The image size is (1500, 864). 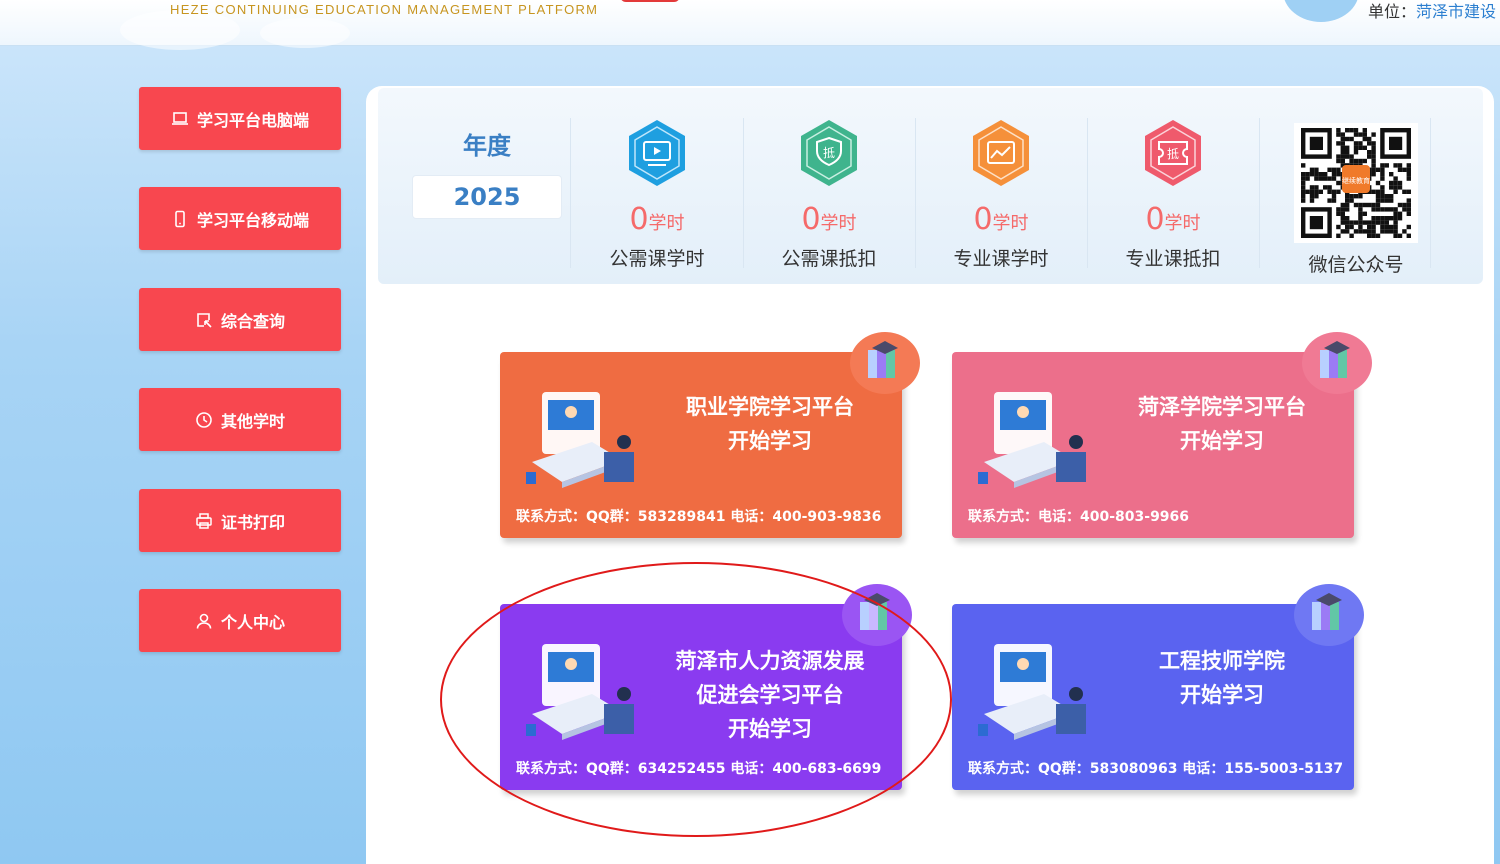 What do you see at coordinates (829, 194) in the screenshot?
I see `stat-public-deduct: 抵 0学时 公需课抵扣` at bounding box center [829, 194].